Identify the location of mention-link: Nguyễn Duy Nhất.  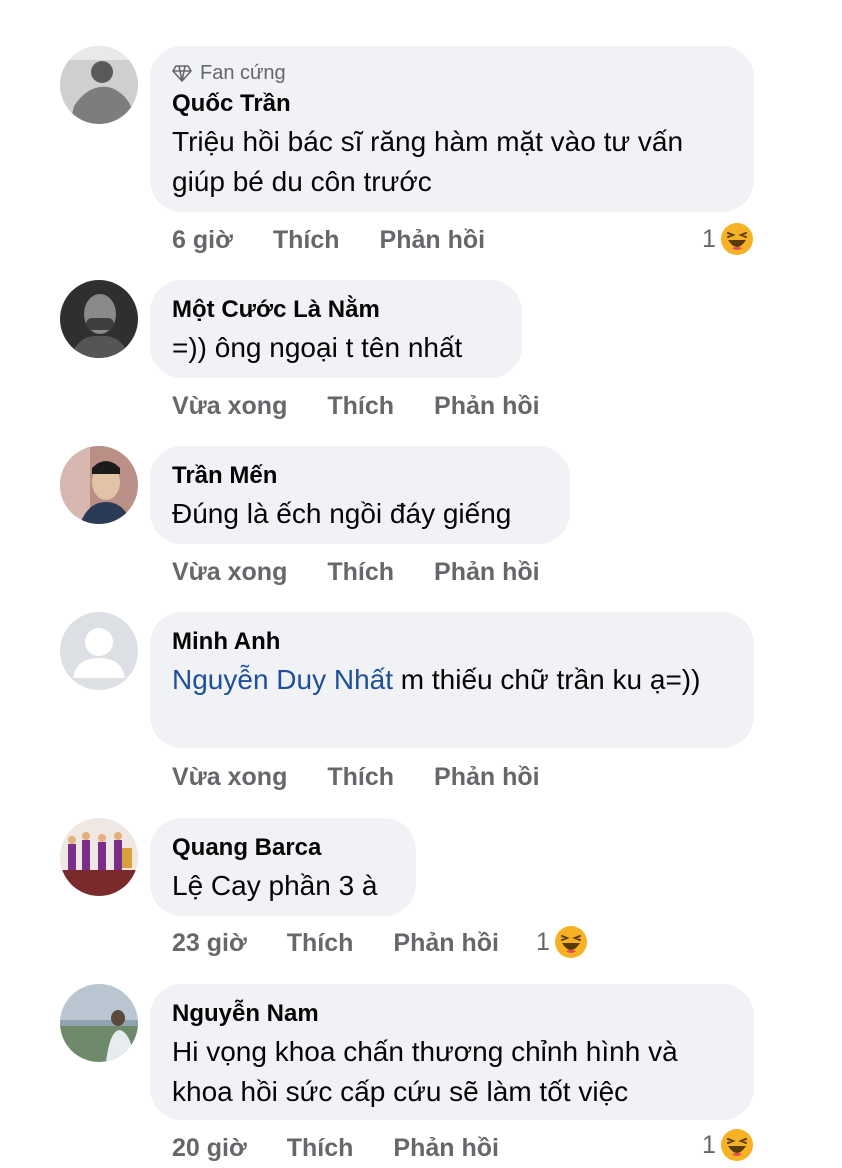
(282, 679).